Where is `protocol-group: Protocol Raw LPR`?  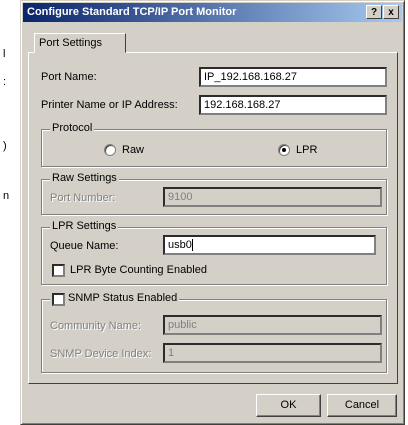
protocol-group: Protocol Raw LPR is located at coordinates (214, 144).